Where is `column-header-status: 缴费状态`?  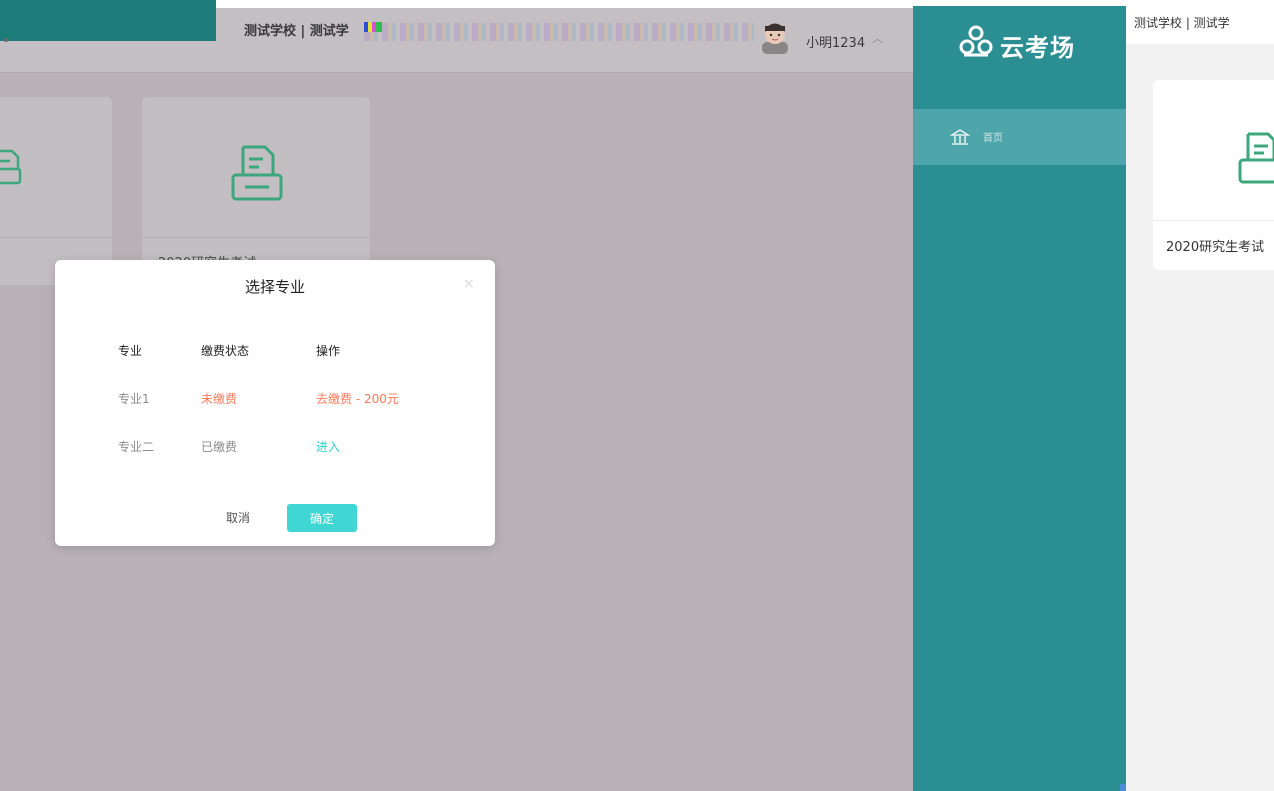 column-header-status: 缴费状态 is located at coordinates (225, 351).